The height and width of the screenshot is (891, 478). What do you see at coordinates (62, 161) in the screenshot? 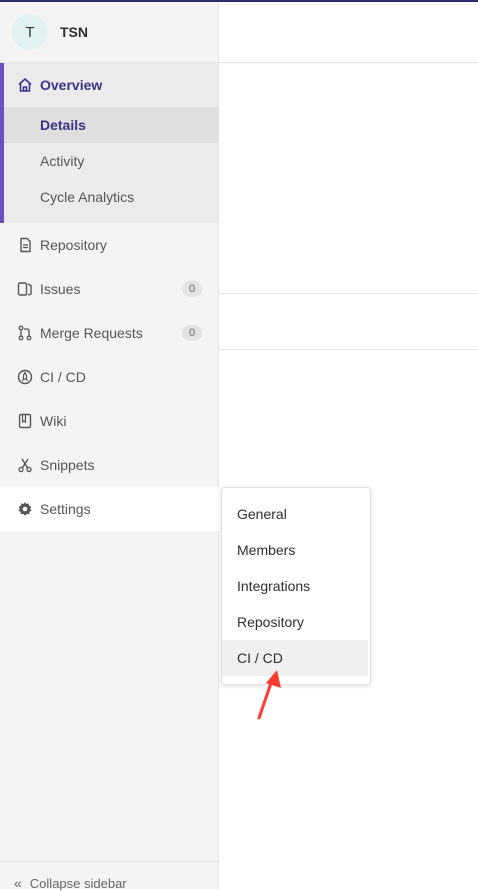
I see `subitem-label: Activity` at bounding box center [62, 161].